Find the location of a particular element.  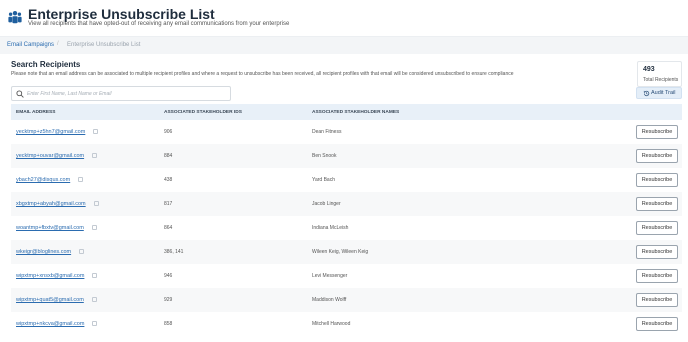

total-recipients-label: Total Recipients is located at coordinates (661, 80).